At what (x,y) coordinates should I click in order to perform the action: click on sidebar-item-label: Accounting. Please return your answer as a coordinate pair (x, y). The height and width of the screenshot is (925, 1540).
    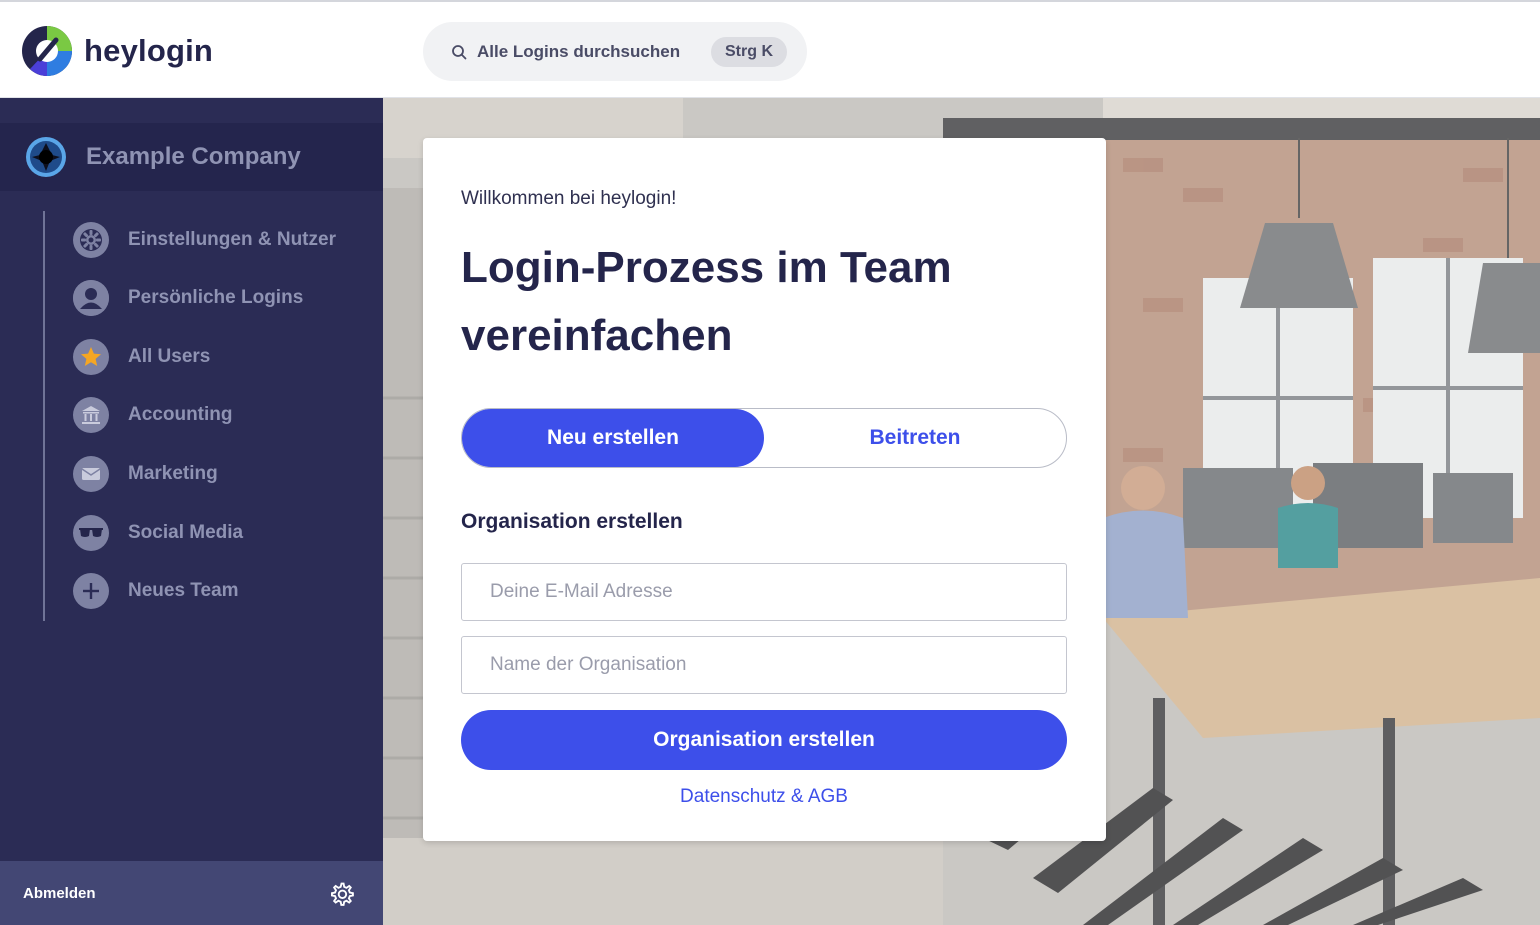
    Looking at the image, I should click on (180, 414).